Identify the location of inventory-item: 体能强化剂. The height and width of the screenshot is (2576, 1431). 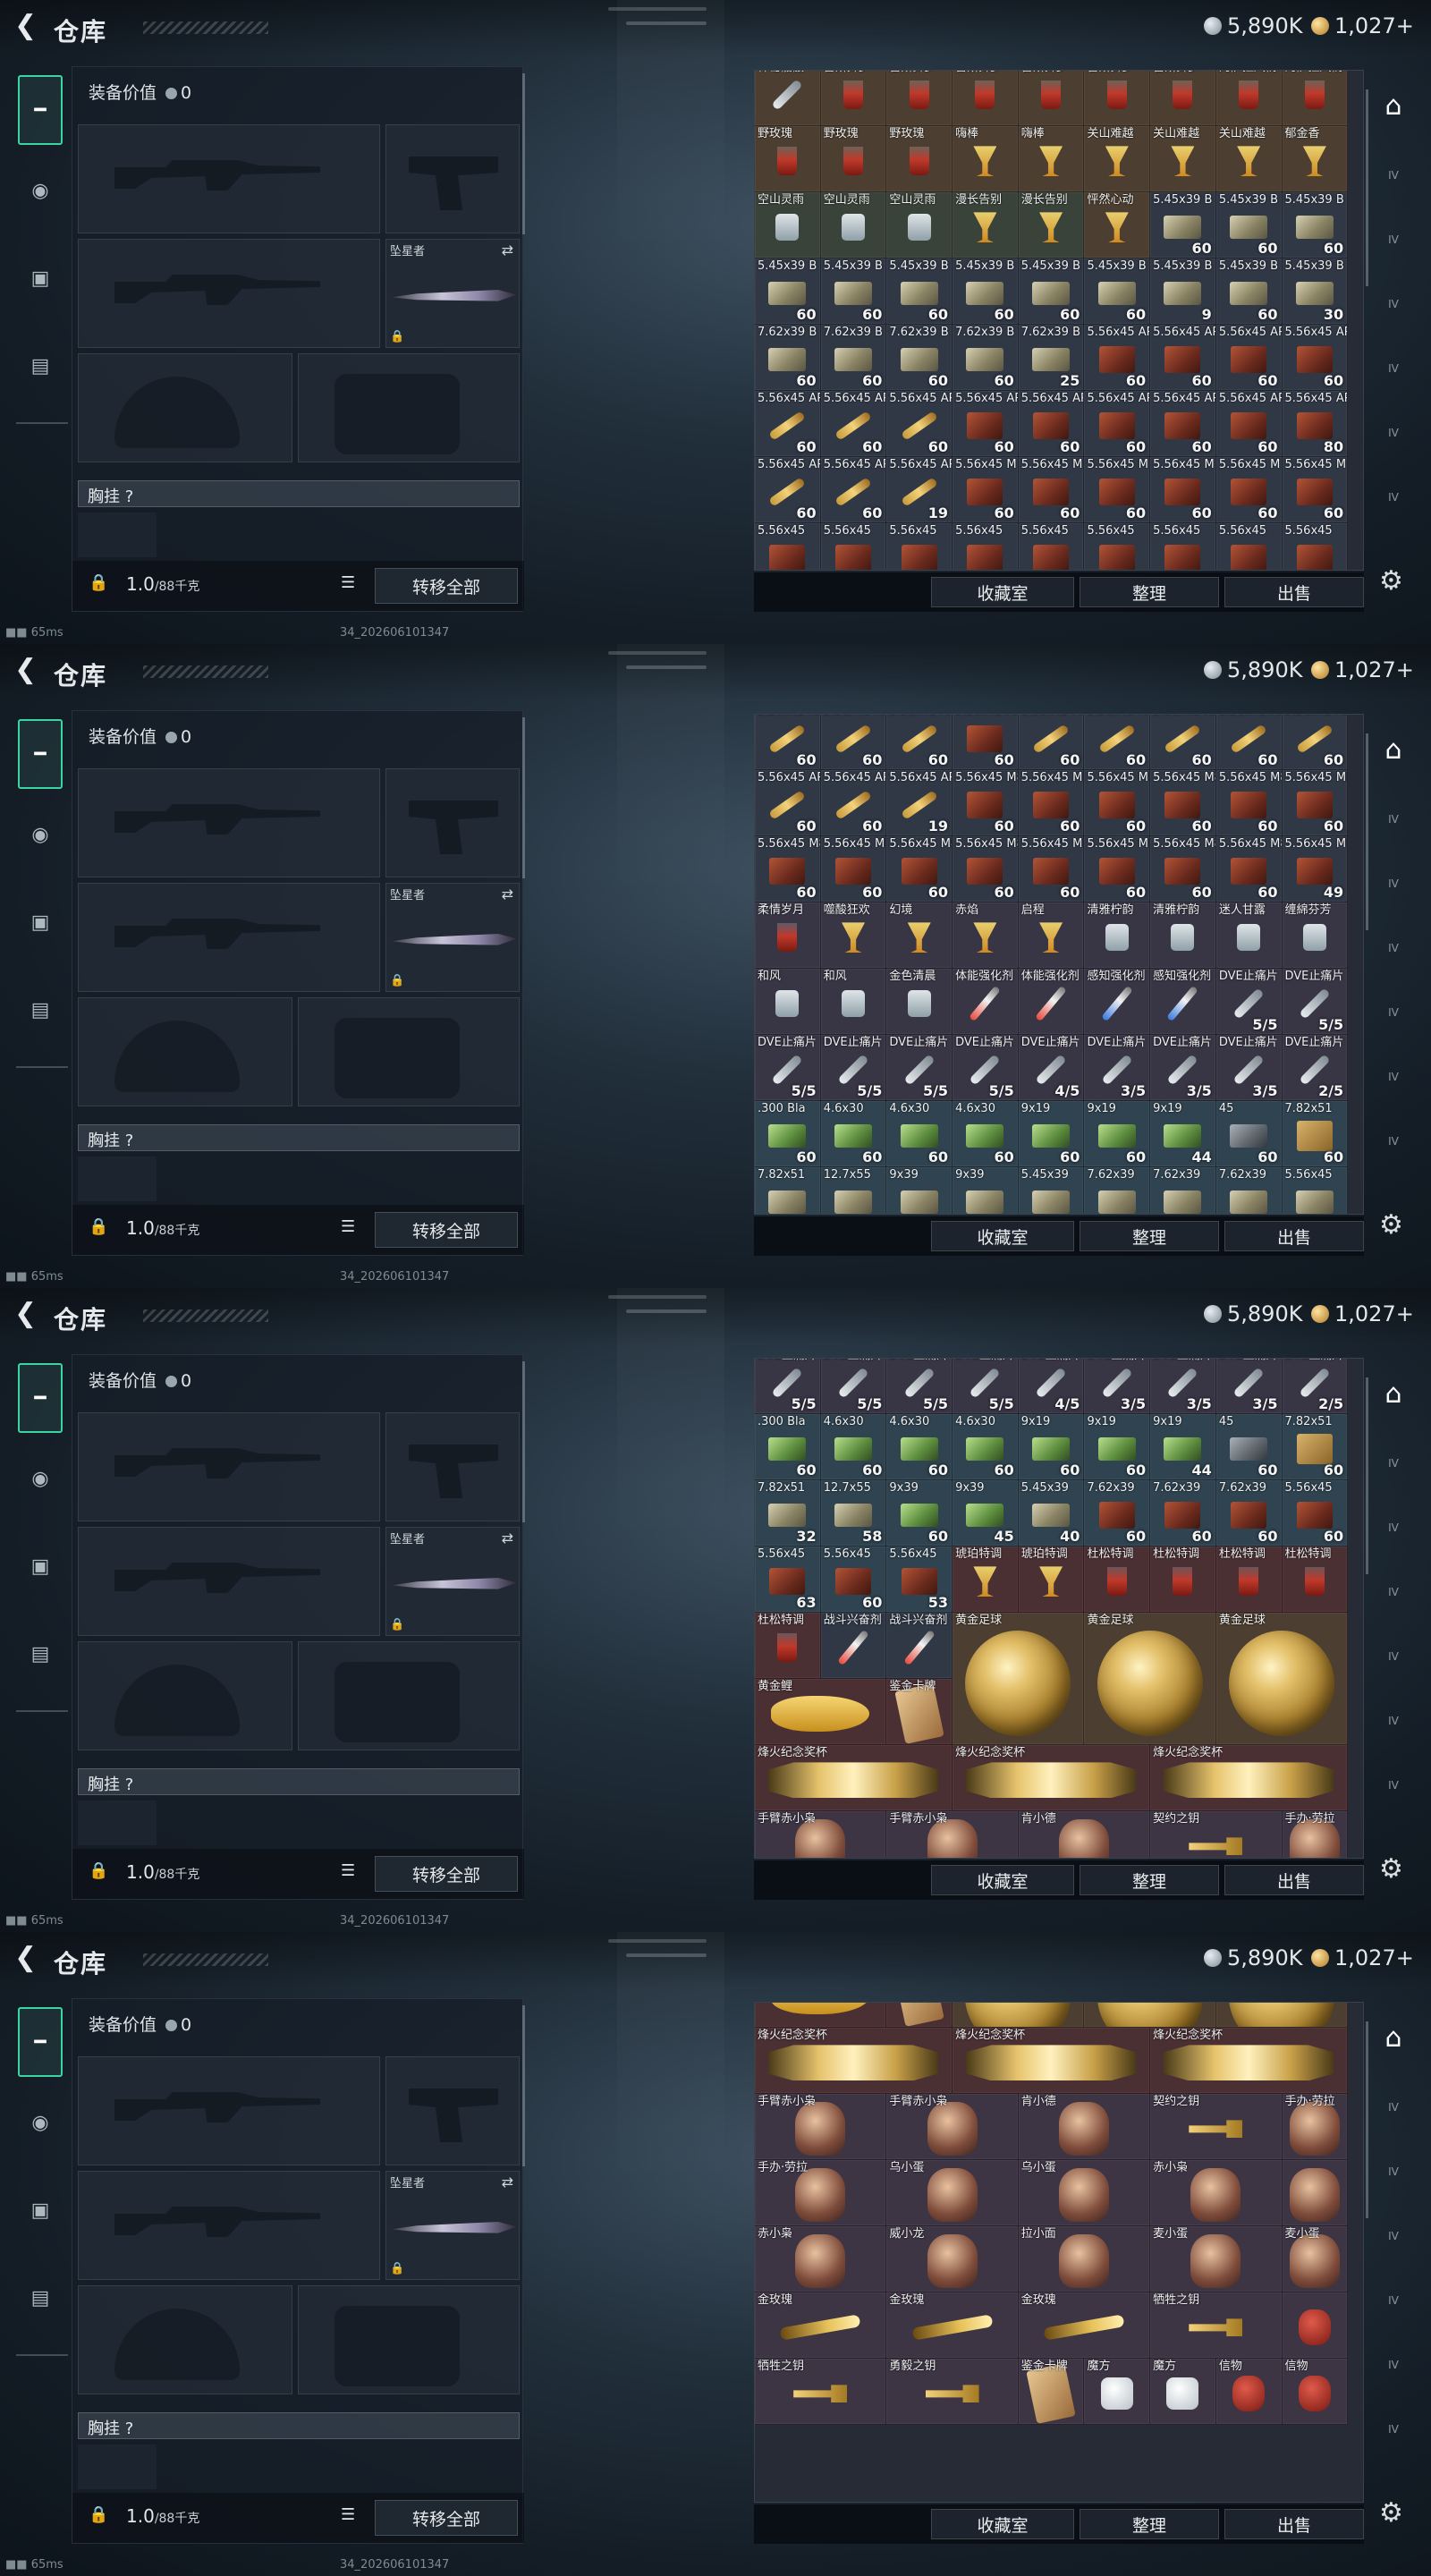
(986, 1002).